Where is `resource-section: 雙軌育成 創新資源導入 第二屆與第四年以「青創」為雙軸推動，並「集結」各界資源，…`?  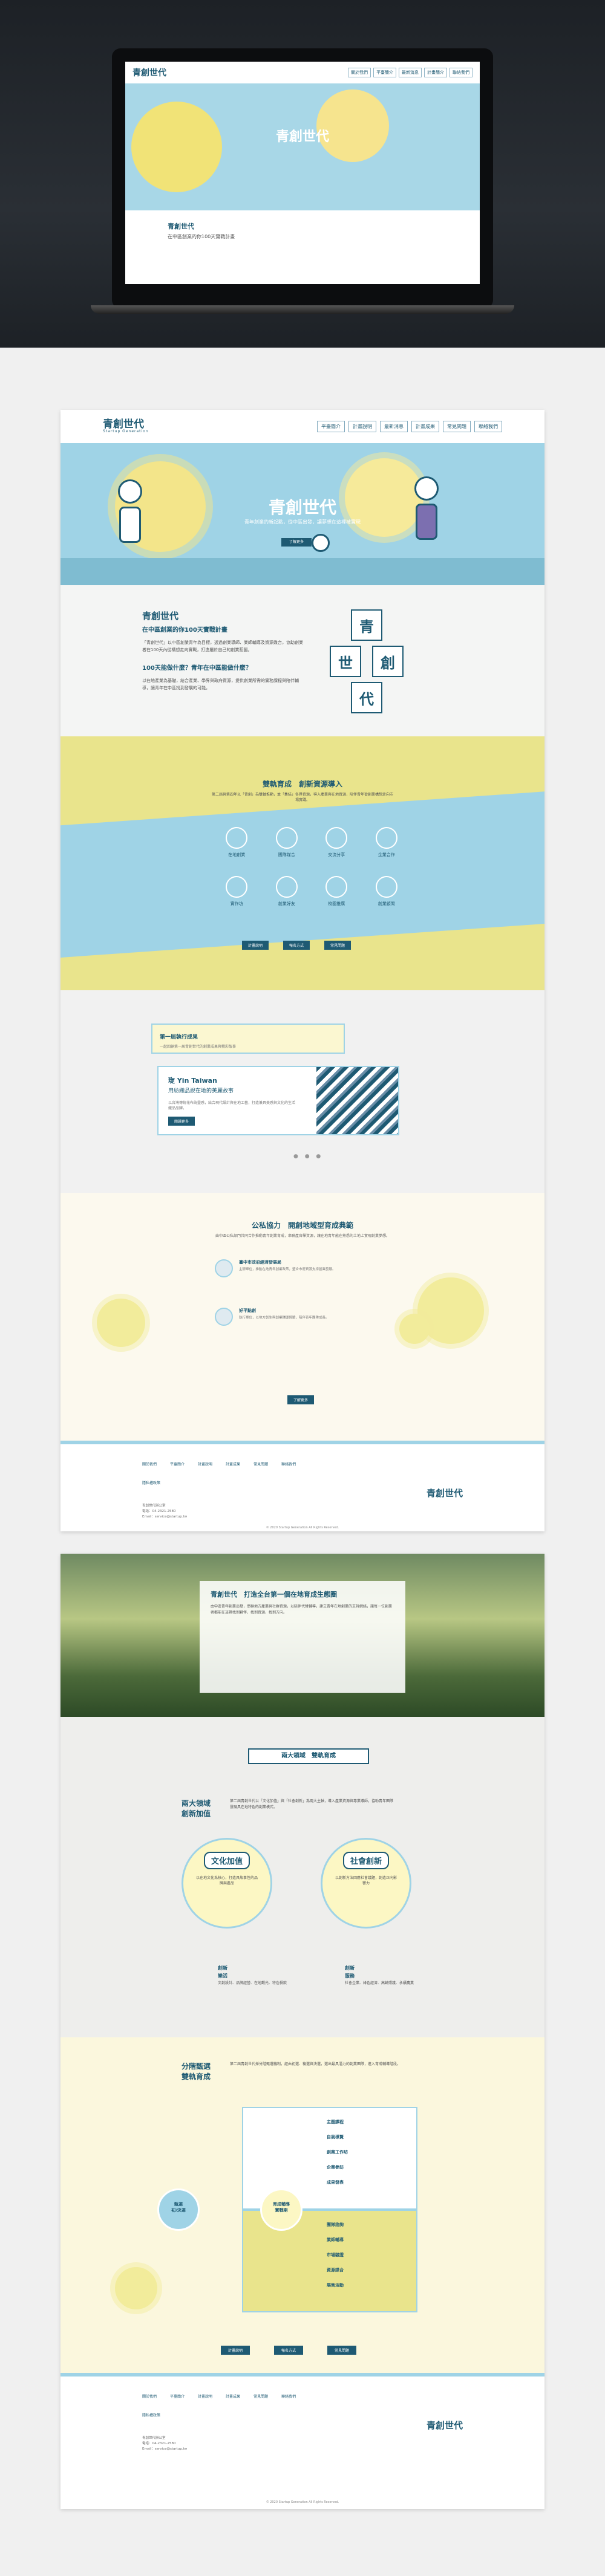
resource-section: 雙軌育成 創新資源導入 第二屆與第四年以「青創」為雙軸推動，並「集結」各界資源，… is located at coordinates (302, 863).